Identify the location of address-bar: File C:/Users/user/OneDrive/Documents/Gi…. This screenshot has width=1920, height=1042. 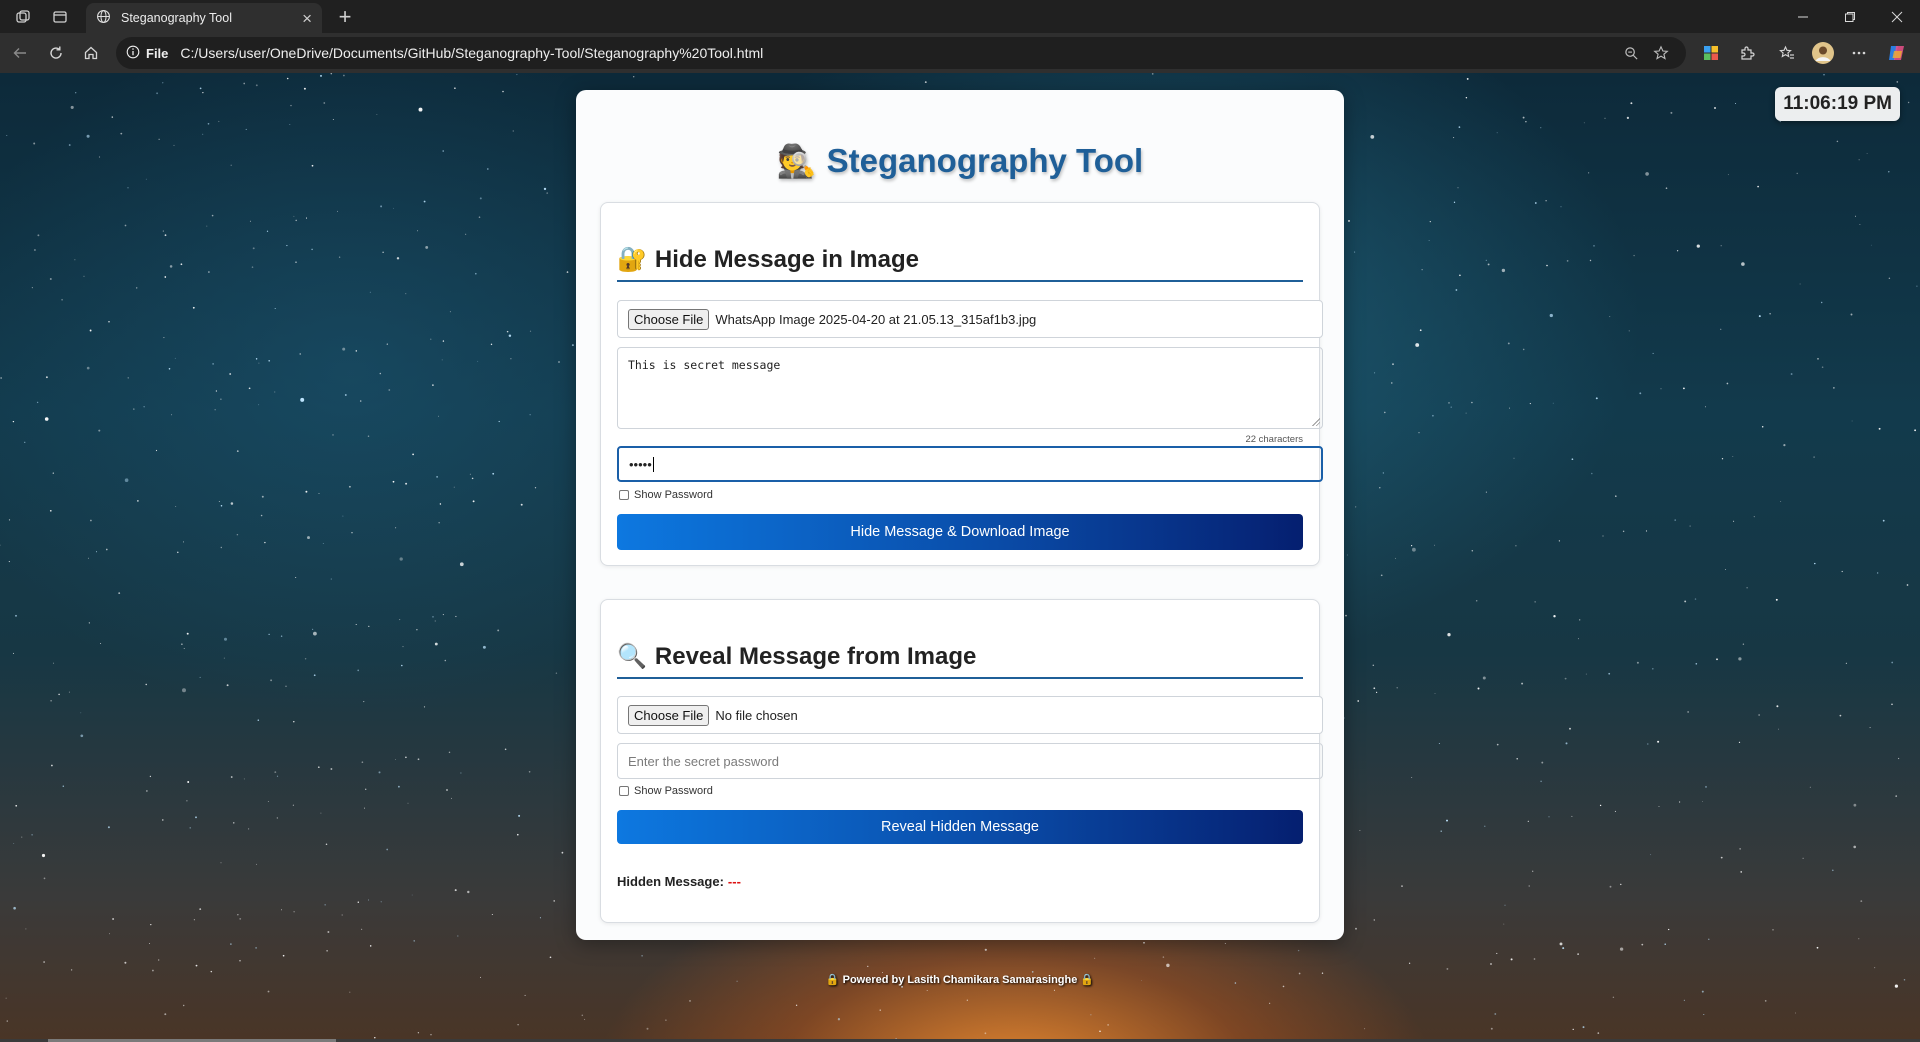
(901, 53).